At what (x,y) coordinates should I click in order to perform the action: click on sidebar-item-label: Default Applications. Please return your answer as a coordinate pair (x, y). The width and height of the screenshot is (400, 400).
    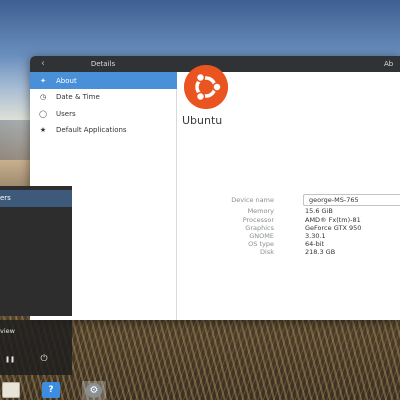
    Looking at the image, I should click on (91, 130).